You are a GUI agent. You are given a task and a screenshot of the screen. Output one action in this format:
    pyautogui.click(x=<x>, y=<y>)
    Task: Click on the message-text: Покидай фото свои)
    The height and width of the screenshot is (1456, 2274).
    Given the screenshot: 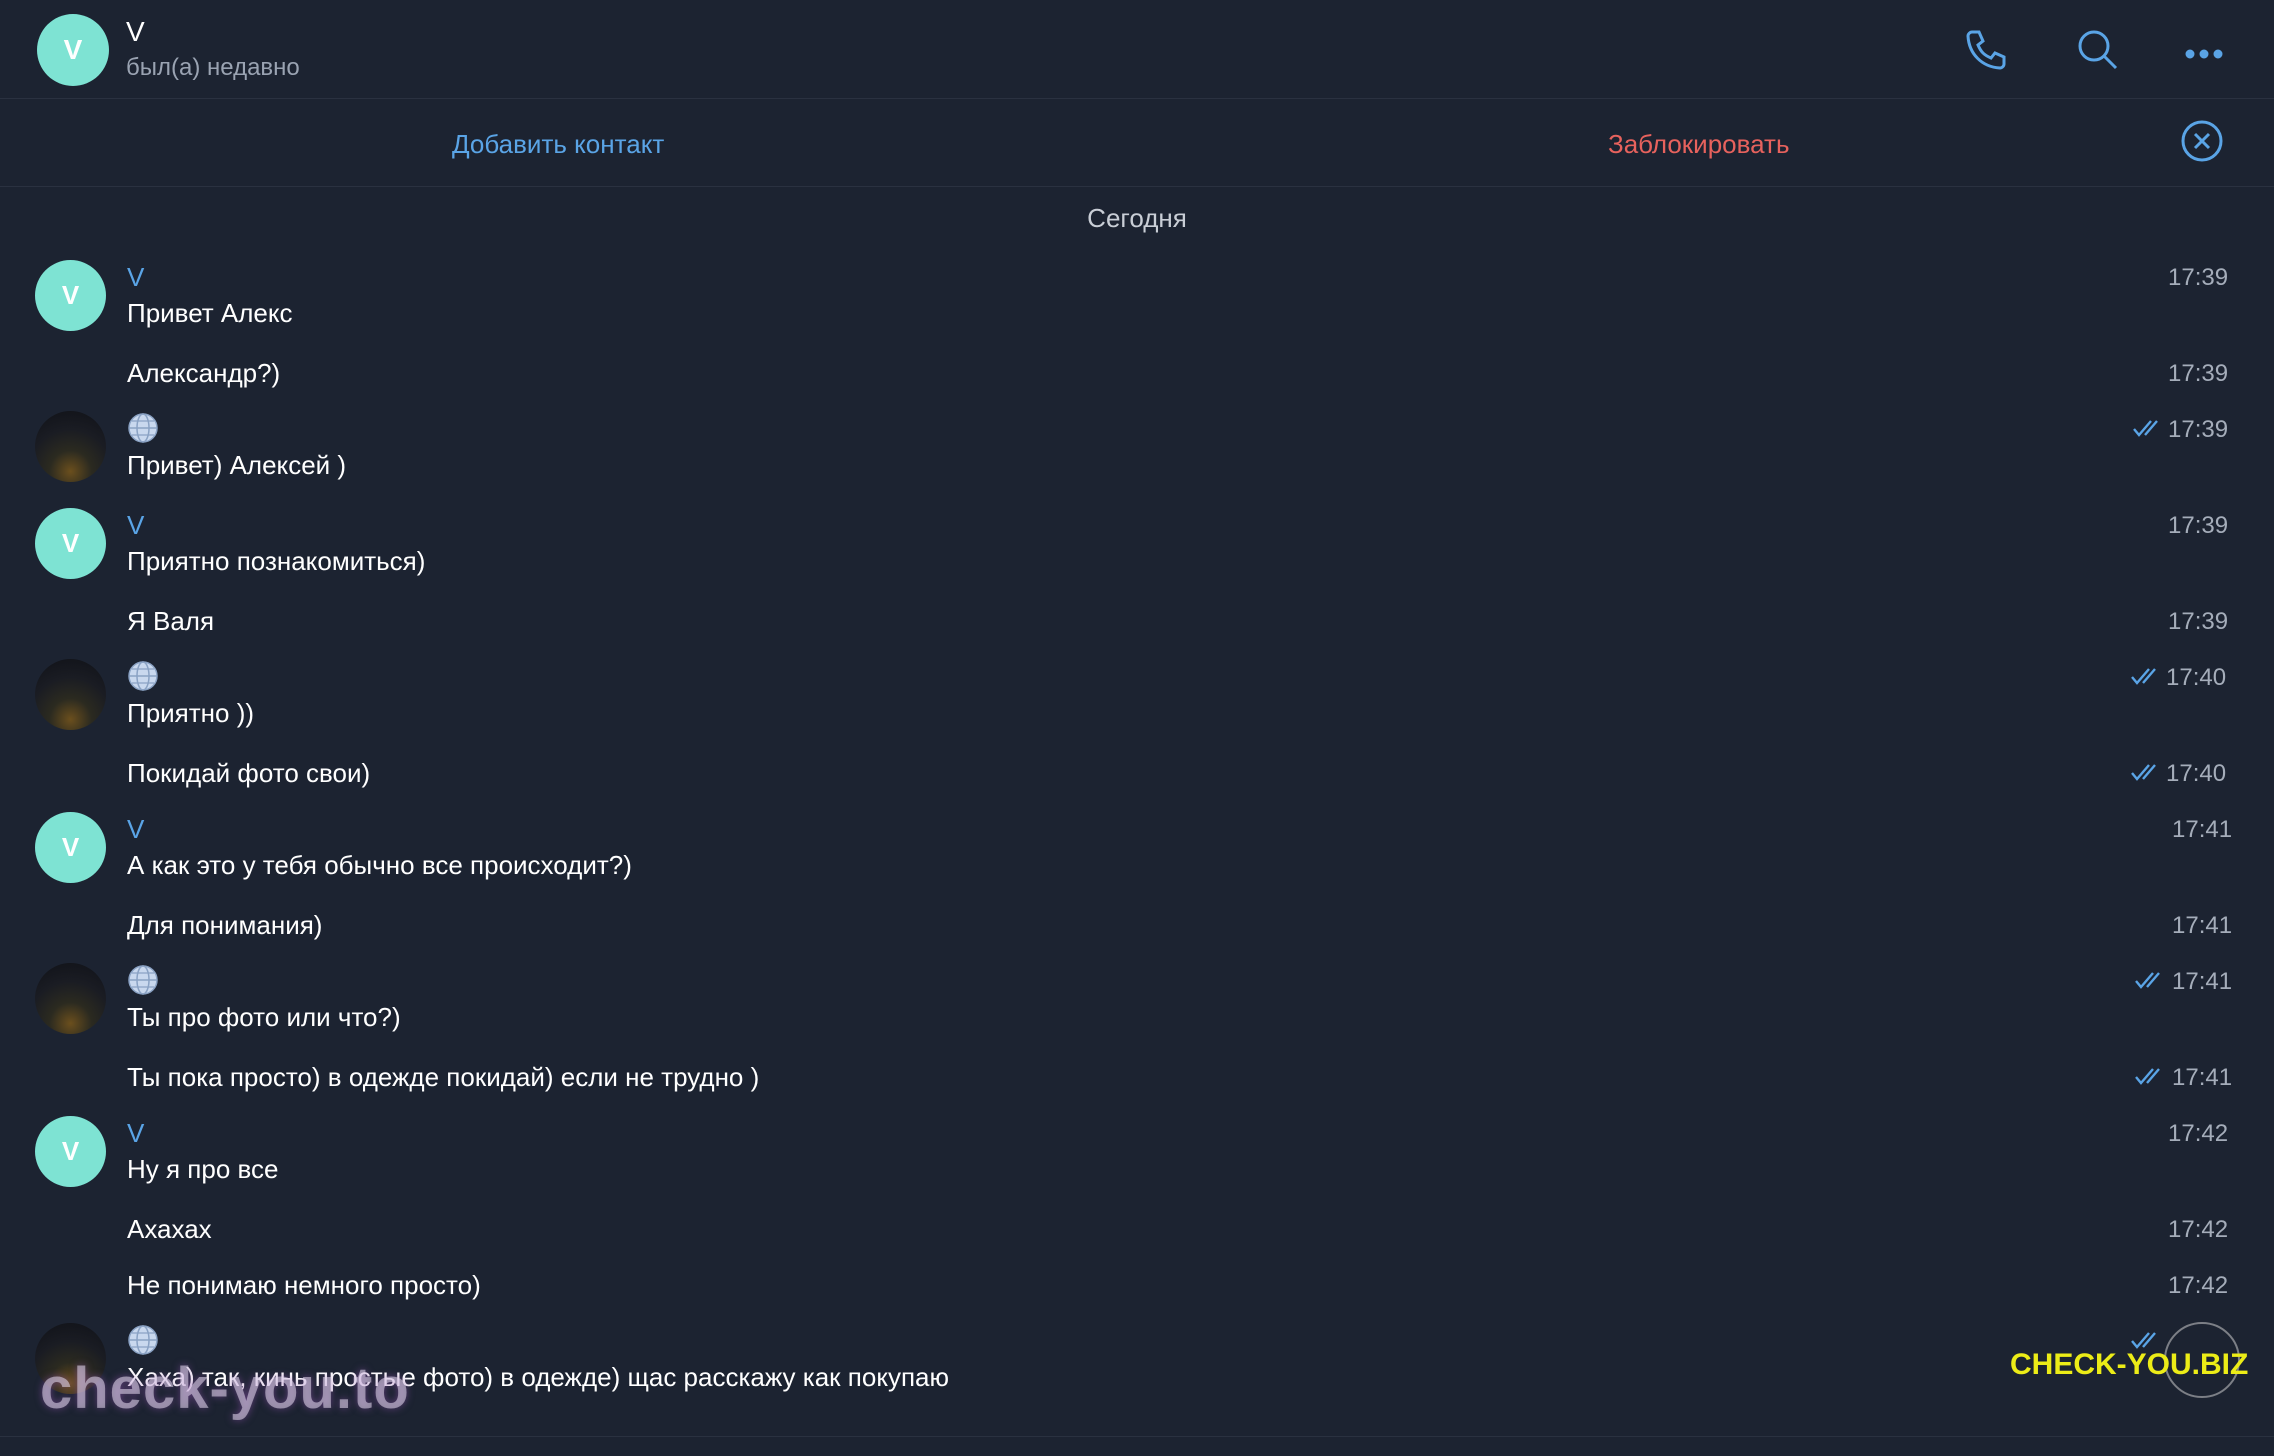 What is the action you would take?
    pyautogui.click(x=248, y=773)
    